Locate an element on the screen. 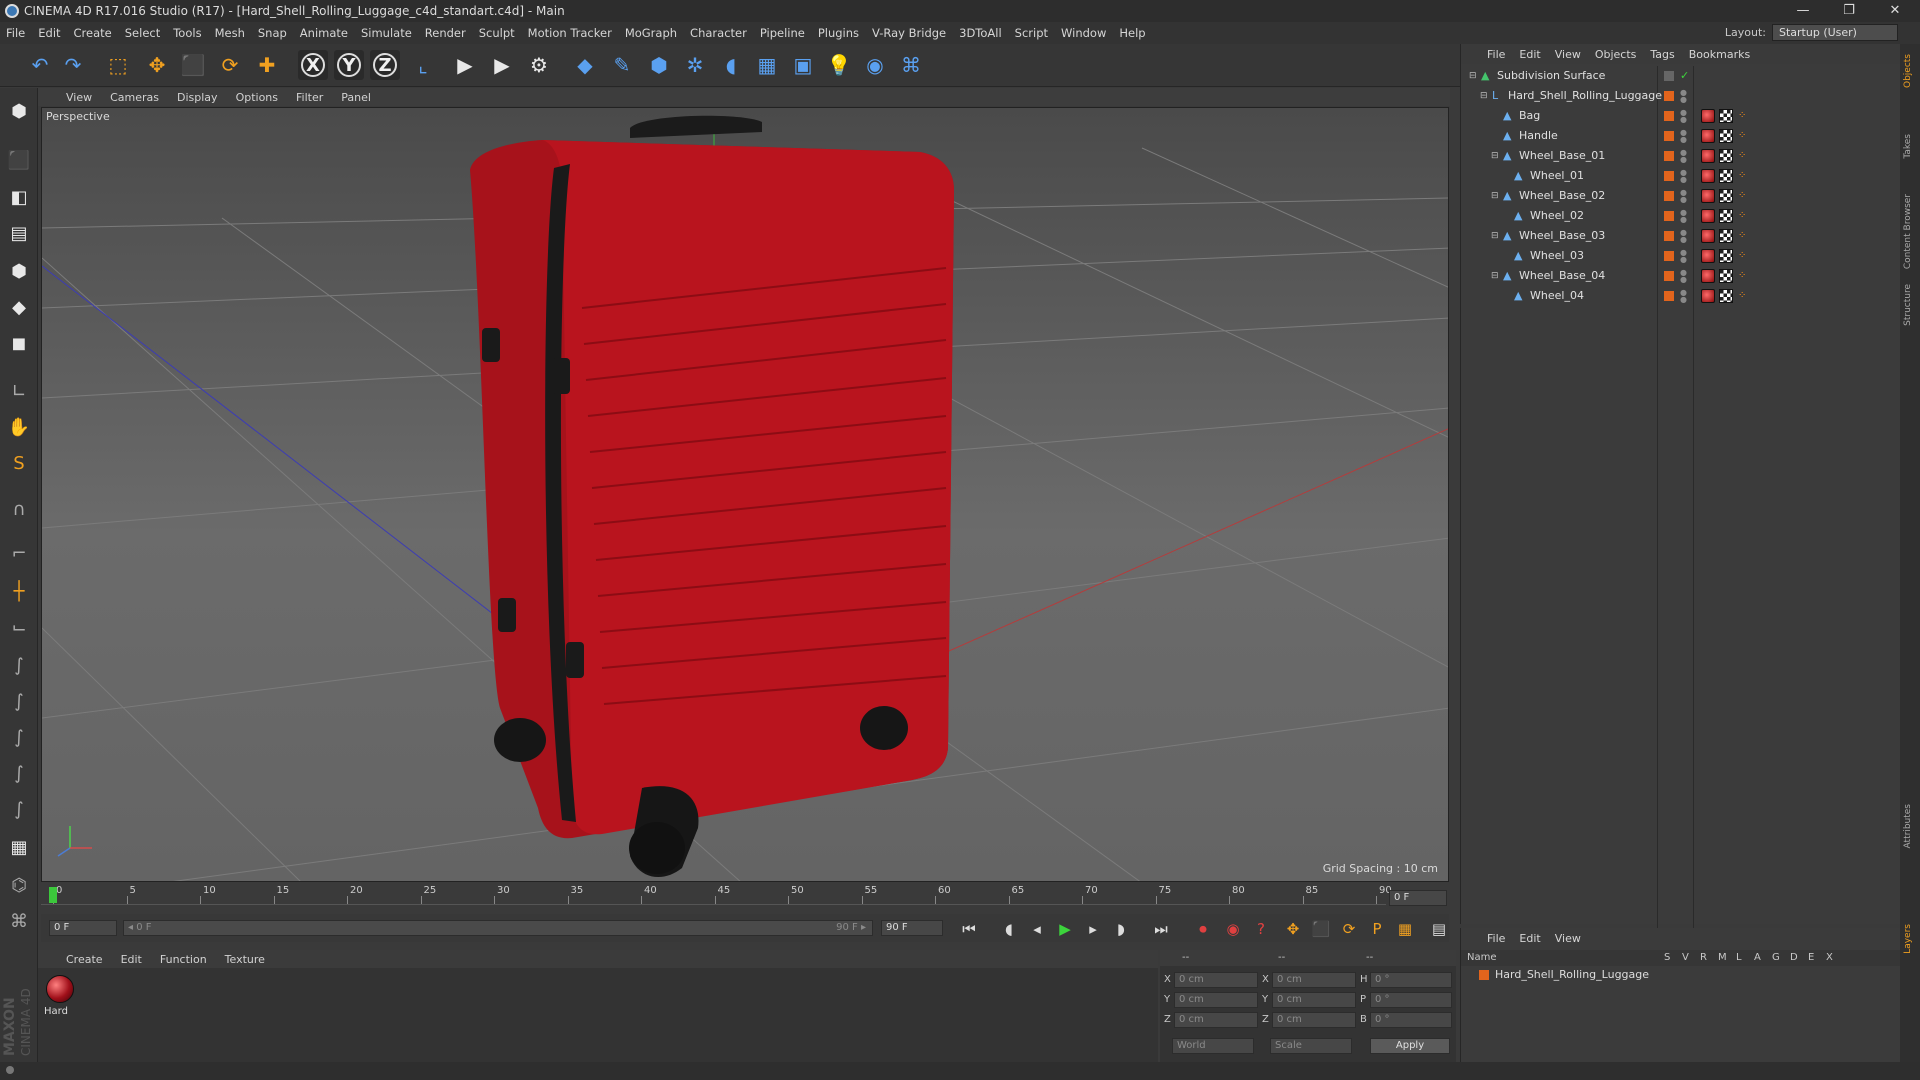 This screenshot has width=1920, height=1080. solo-button: S is located at coordinates (19, 463).